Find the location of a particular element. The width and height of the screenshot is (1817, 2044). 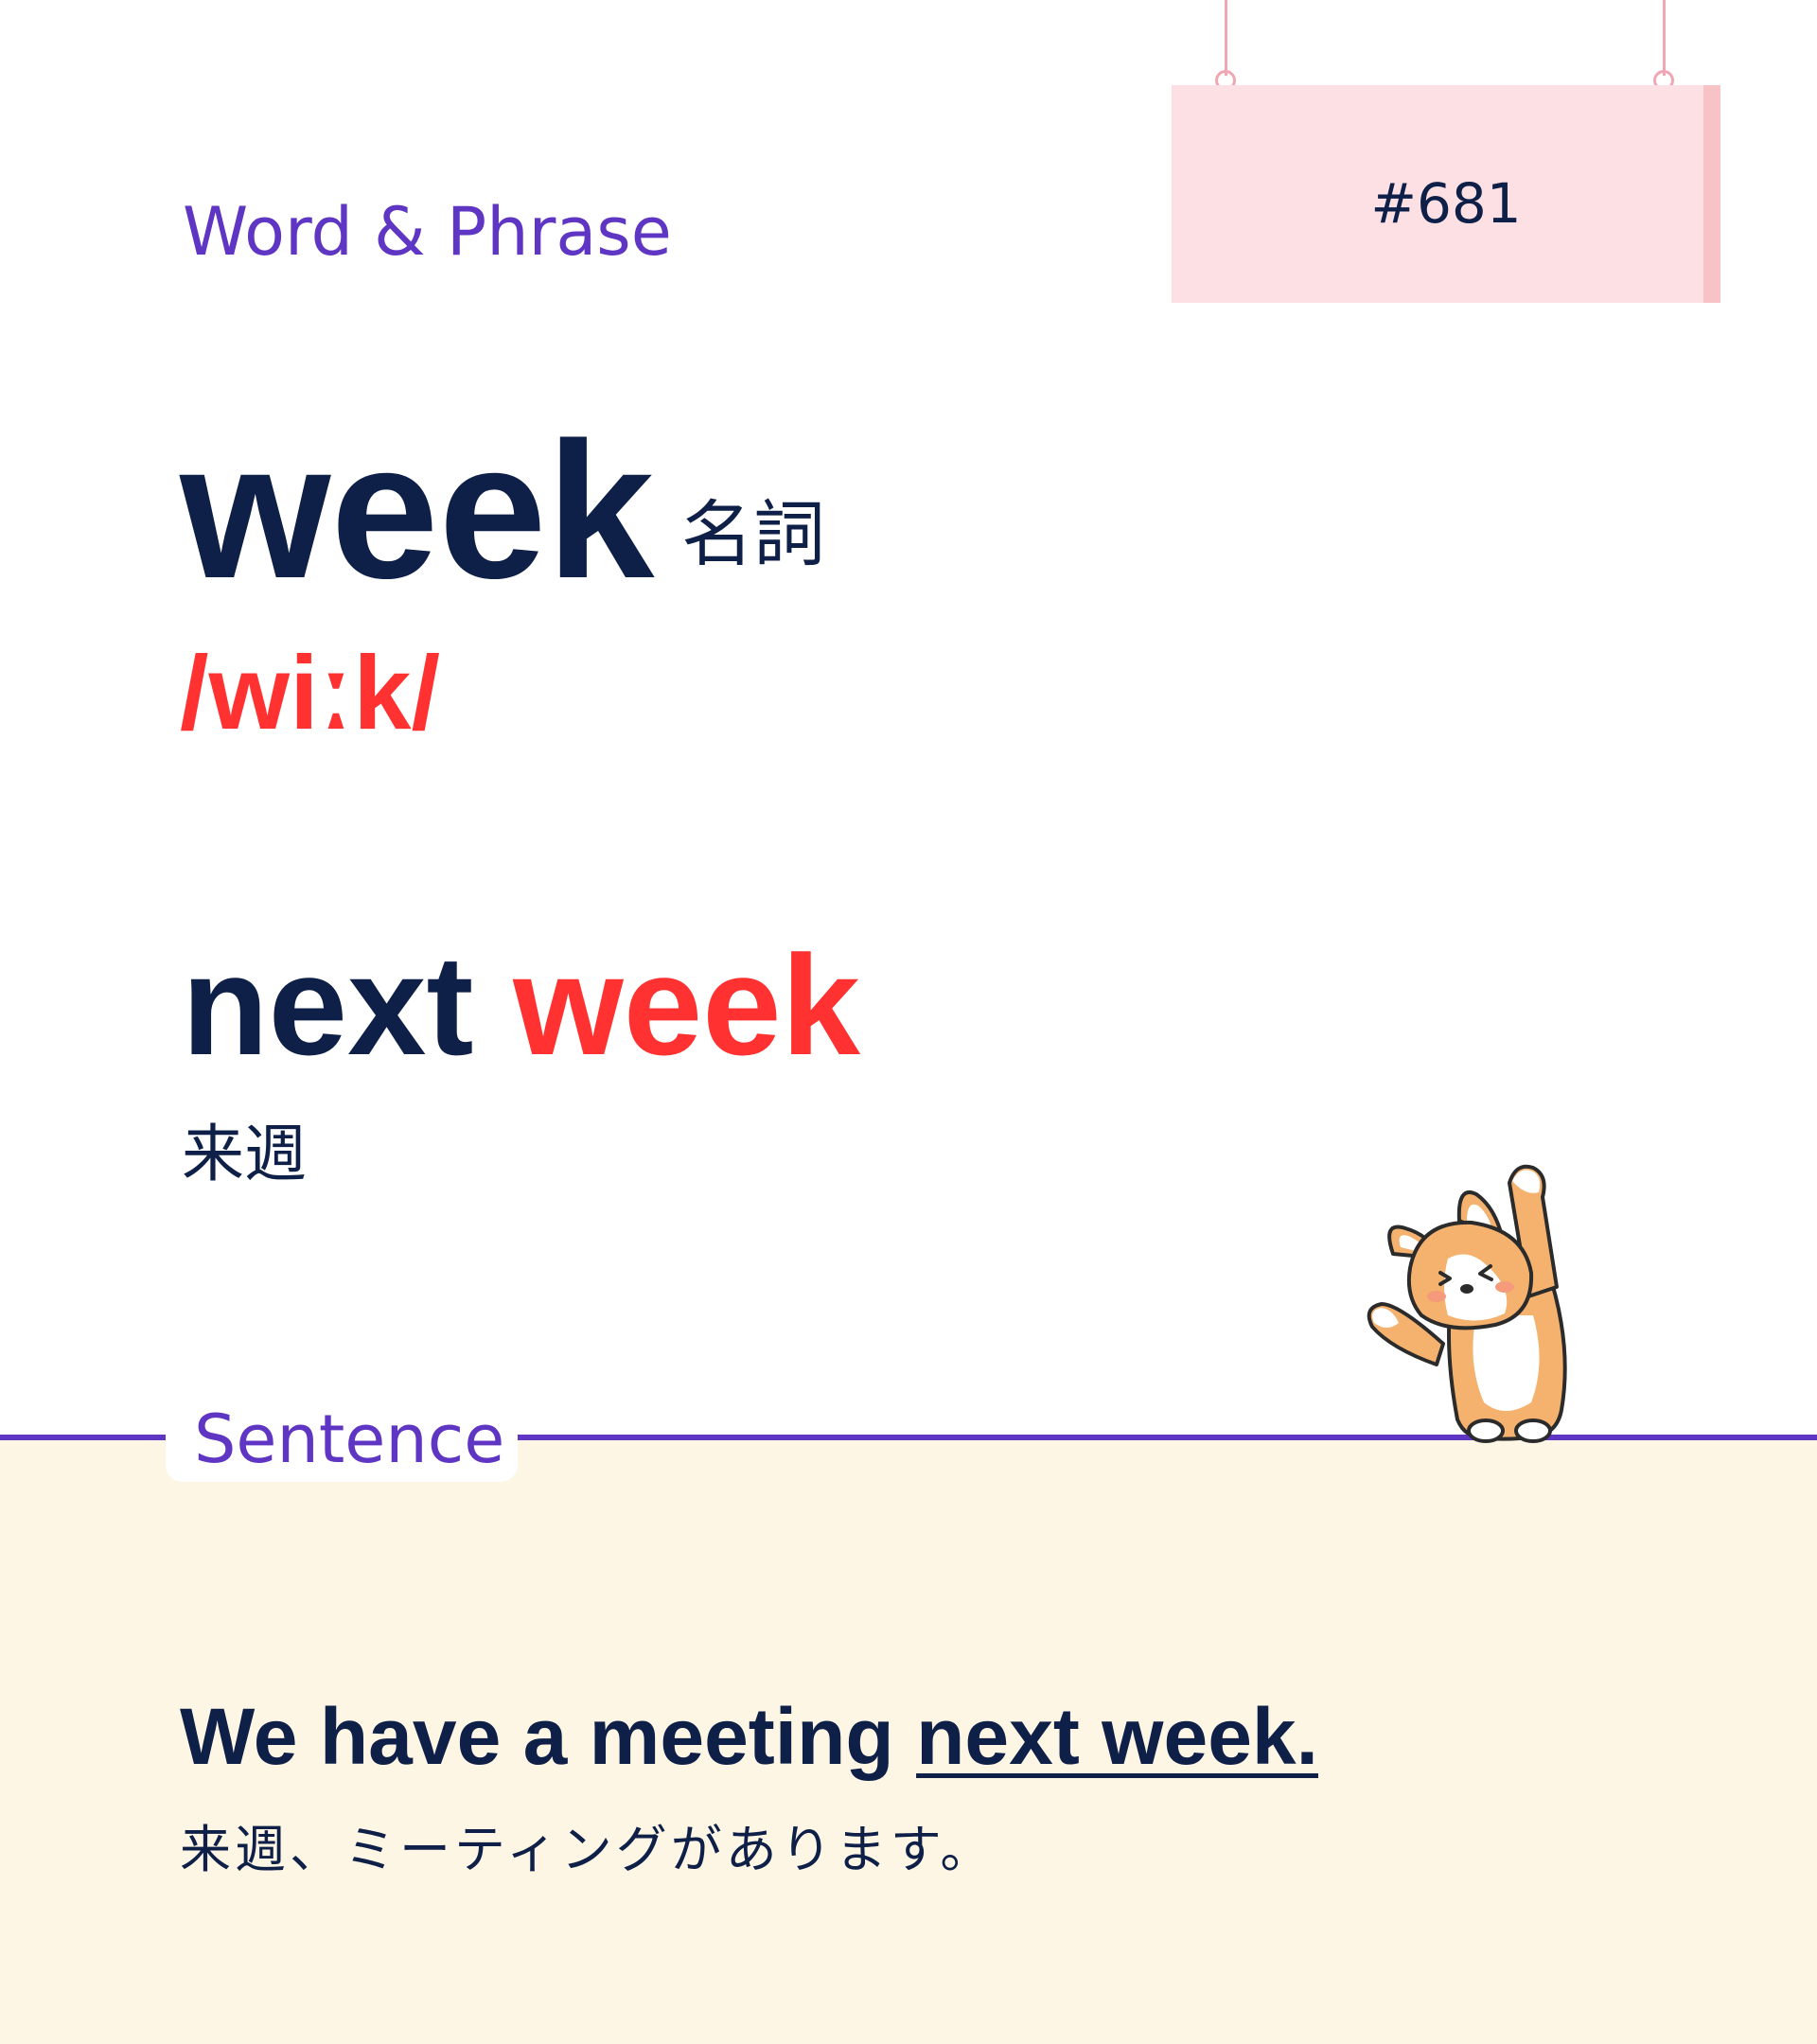

sign-string-right is located at coordinates (1664, 38).